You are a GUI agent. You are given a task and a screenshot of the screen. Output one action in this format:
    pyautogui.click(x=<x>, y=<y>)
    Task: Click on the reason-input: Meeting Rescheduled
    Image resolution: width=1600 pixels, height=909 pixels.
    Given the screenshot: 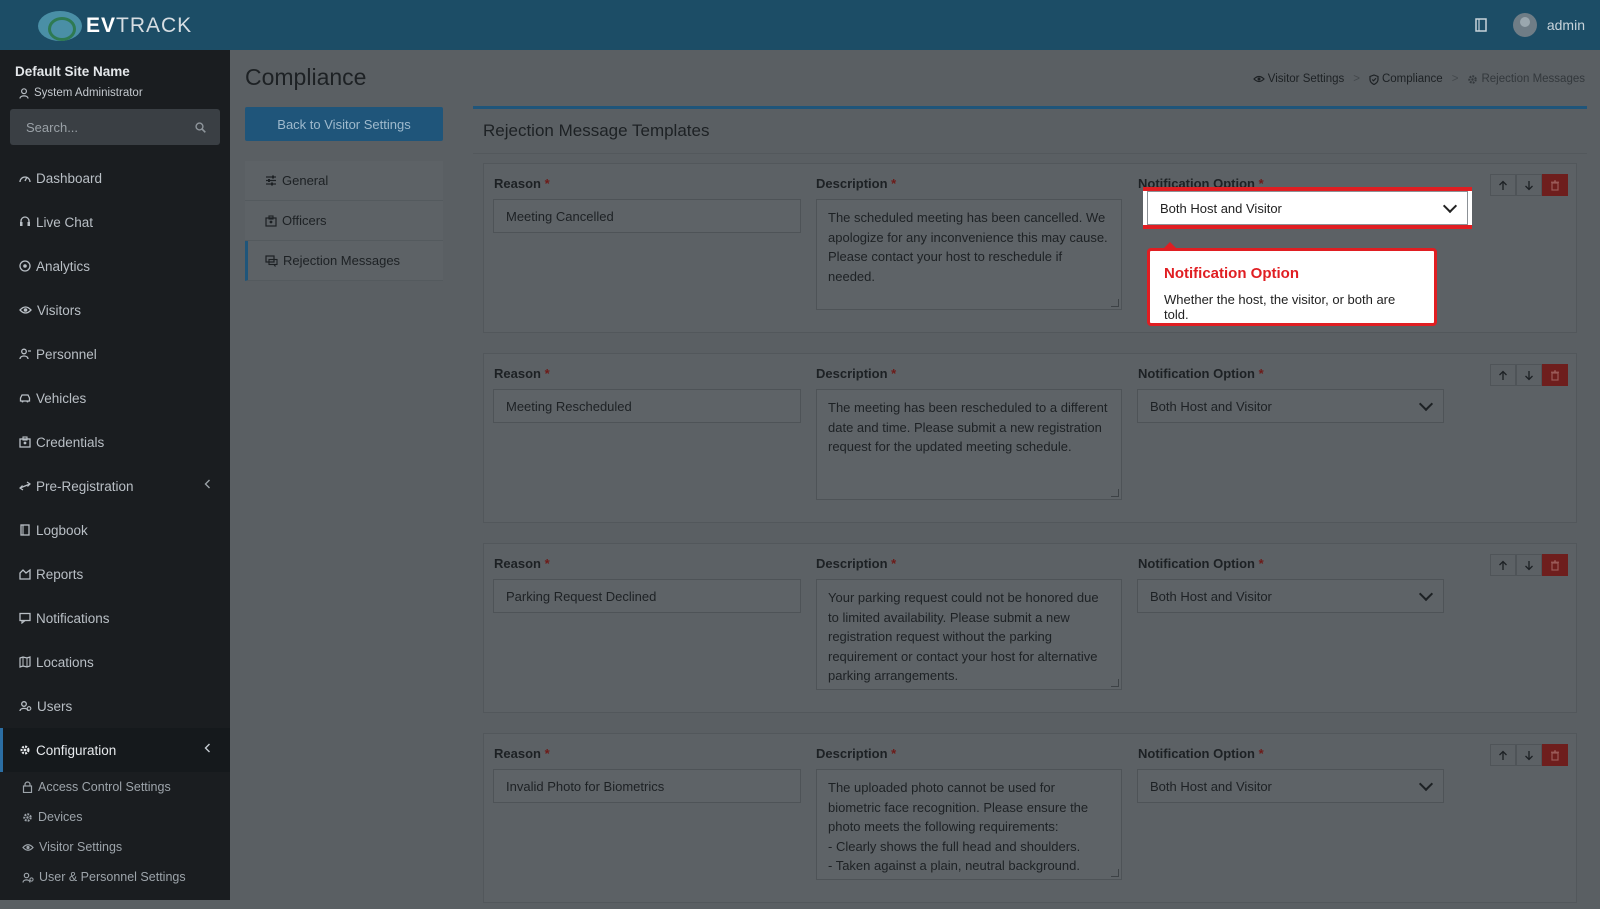 What is the action you would take?
    pyautogui.click(x=647, y=406)
    